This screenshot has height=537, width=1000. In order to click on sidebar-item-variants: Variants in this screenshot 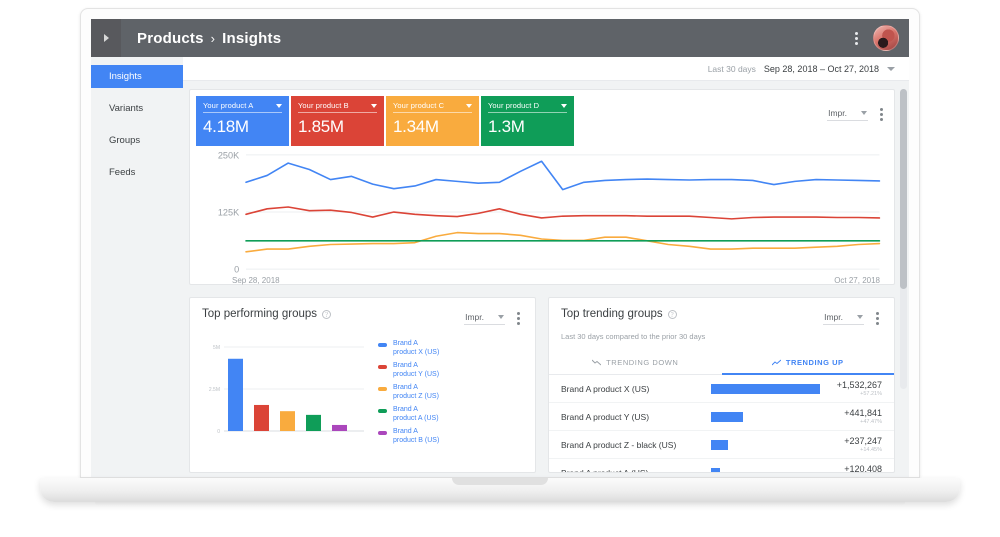, I will do `click(137, 108)`.